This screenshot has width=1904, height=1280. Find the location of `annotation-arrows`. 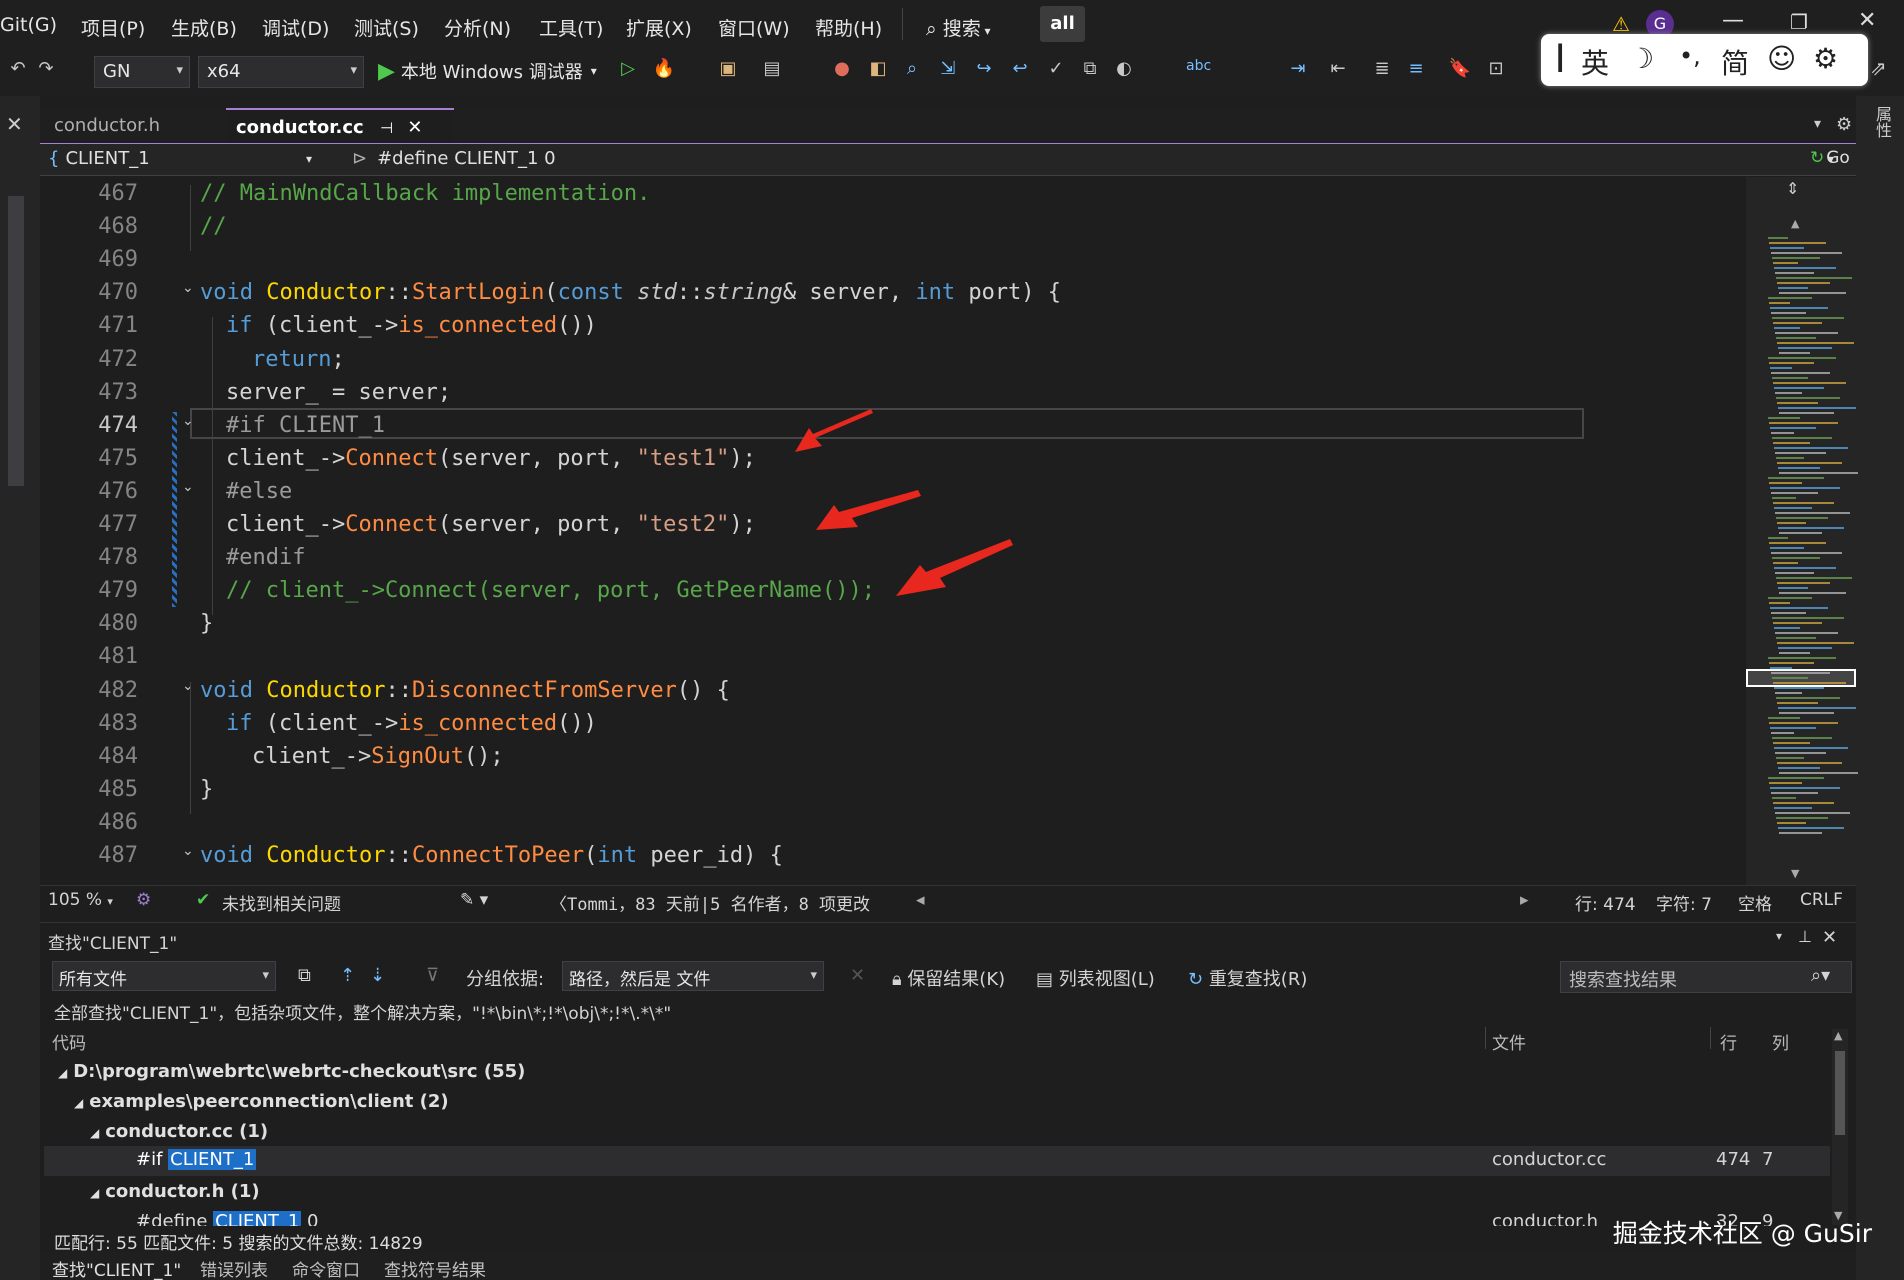

annotation-arrows is located at coordinates (904, 502).